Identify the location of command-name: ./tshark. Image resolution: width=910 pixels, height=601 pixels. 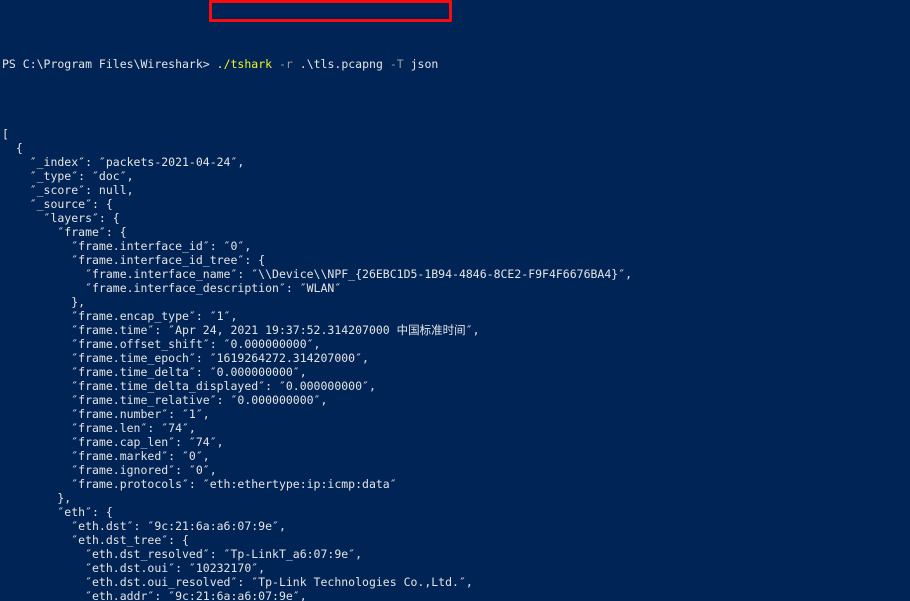
(244, 64).